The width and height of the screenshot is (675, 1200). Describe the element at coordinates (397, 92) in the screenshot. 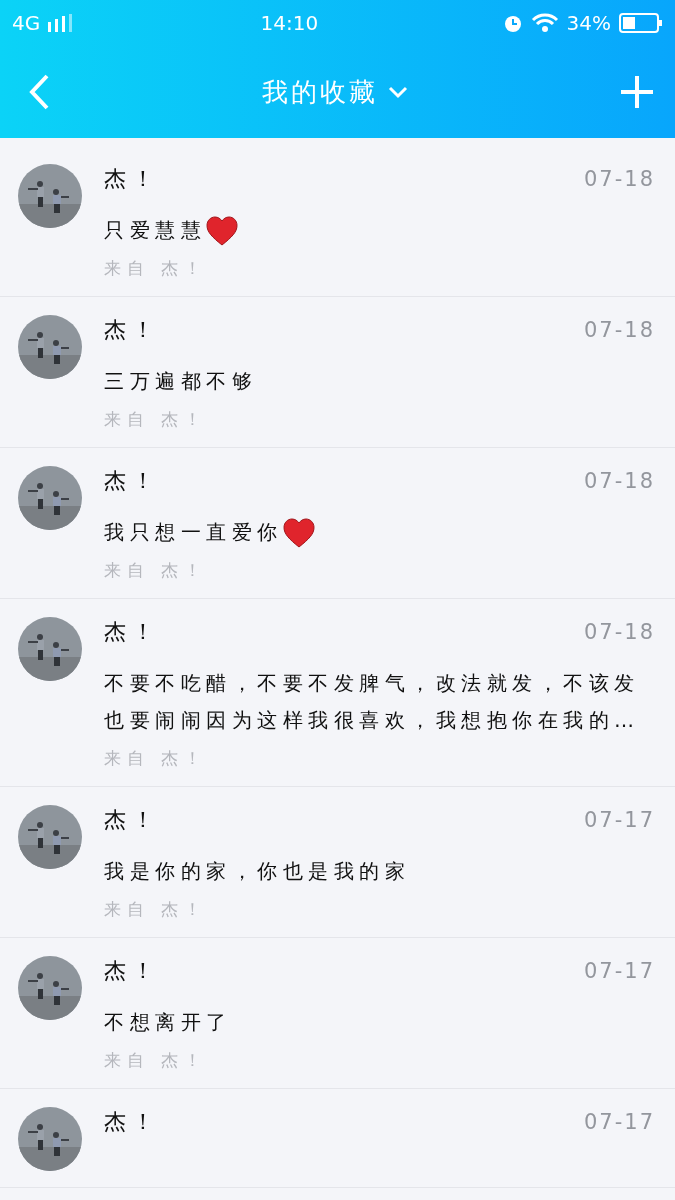

I see `caret-icon` at that location.